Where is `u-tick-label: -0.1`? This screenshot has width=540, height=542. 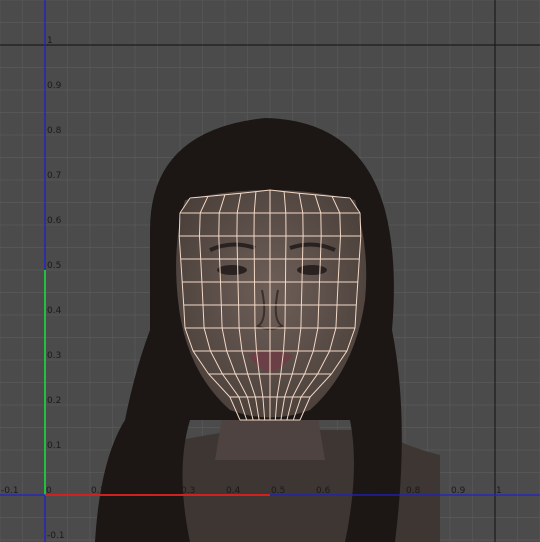
u-tick-label: -0.1 is located at coordinates (10, 491).